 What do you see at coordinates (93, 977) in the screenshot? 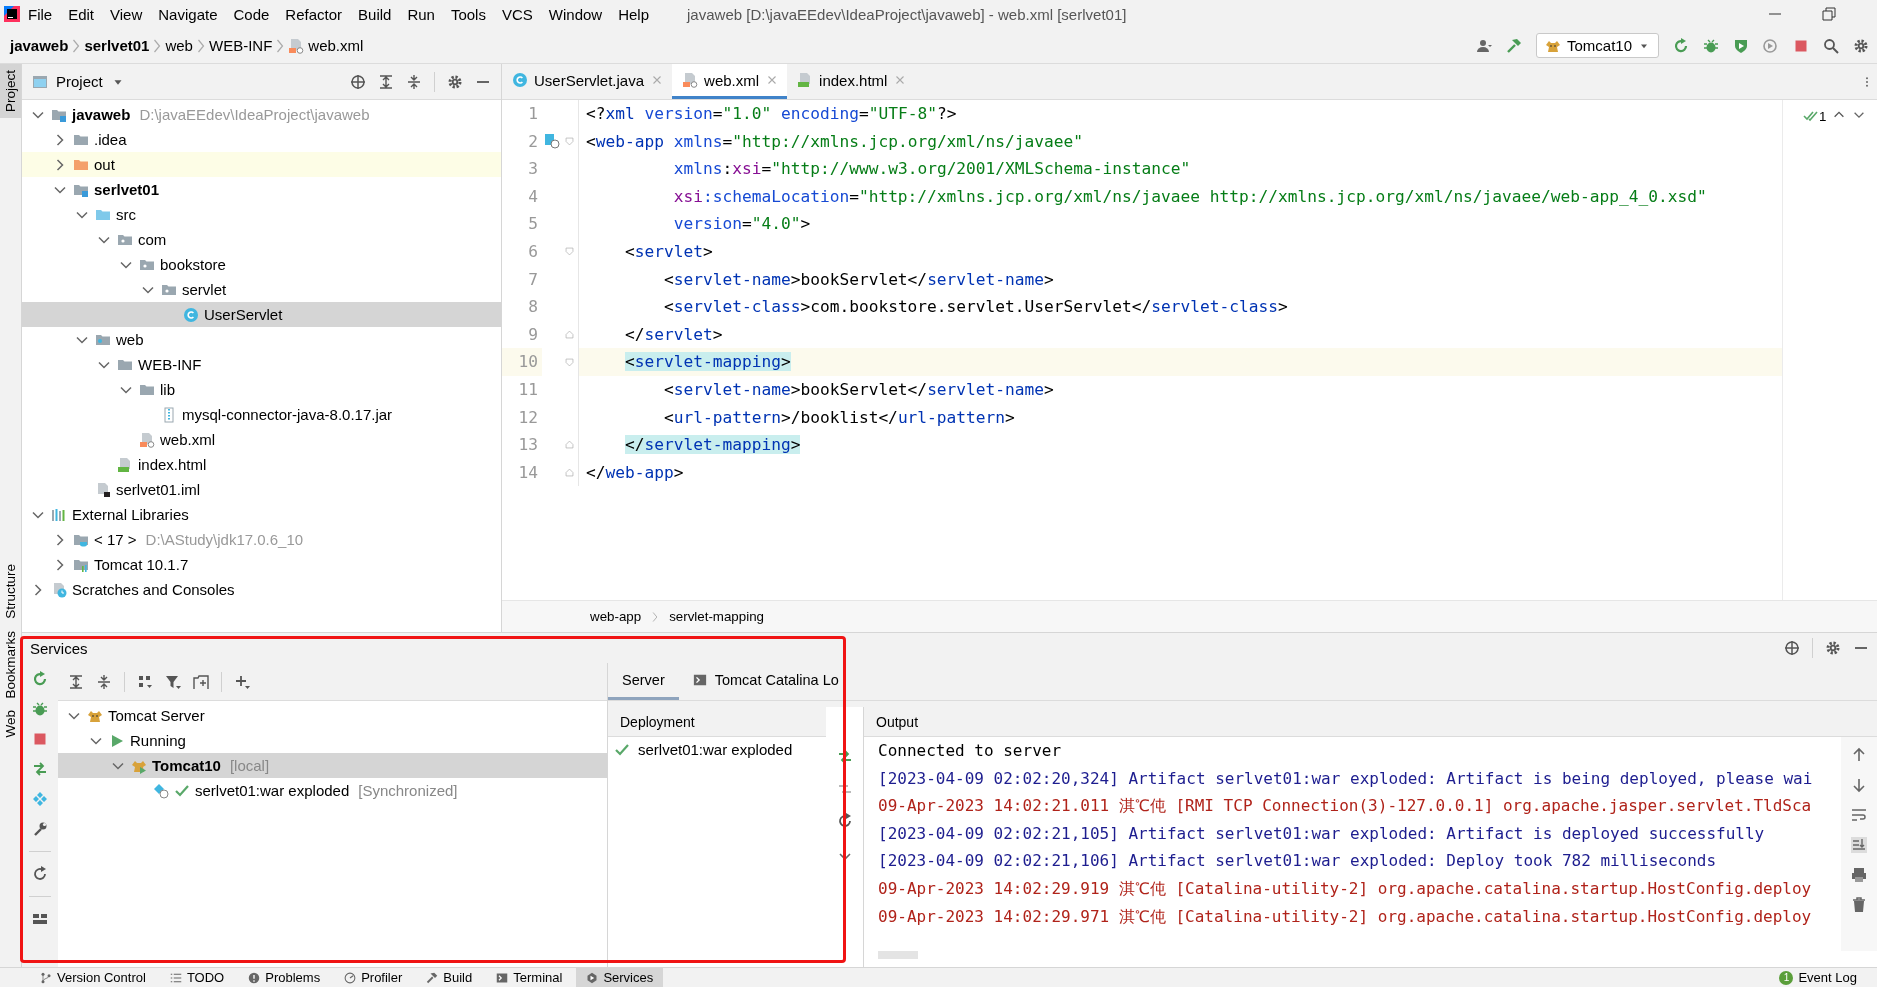
I see `tool-window-tab: Version Control` at bounding box center [93, 977].